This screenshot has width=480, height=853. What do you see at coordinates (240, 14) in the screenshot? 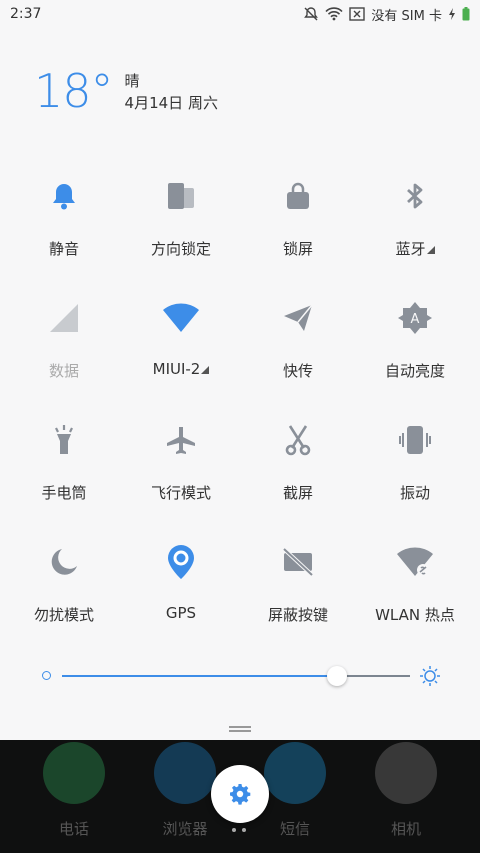
I see `status-bar: 2:37 没有 SIM 卡` at bounding box center [240, 14].